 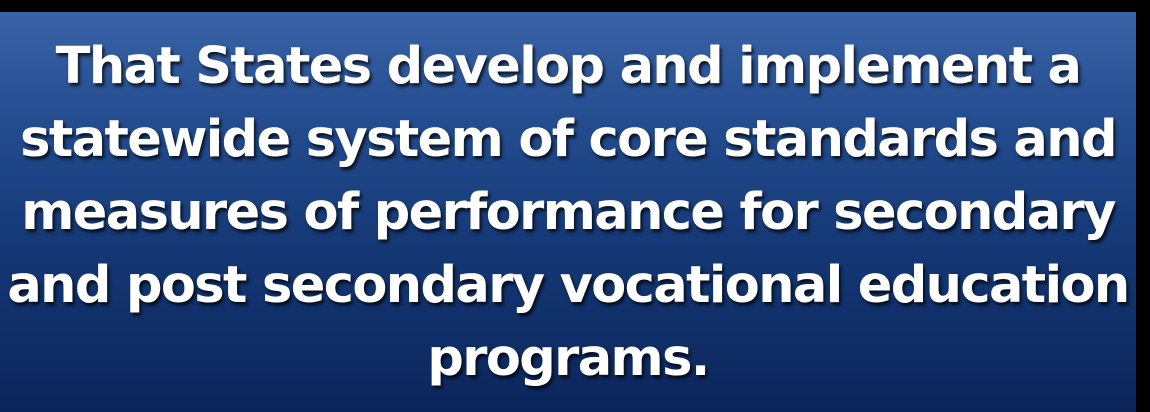 What do you see at coordinates (568, 139) in the screenshot?
I see `statement-line-2: statewide system of core standards and` at bounding box center [568, 139].